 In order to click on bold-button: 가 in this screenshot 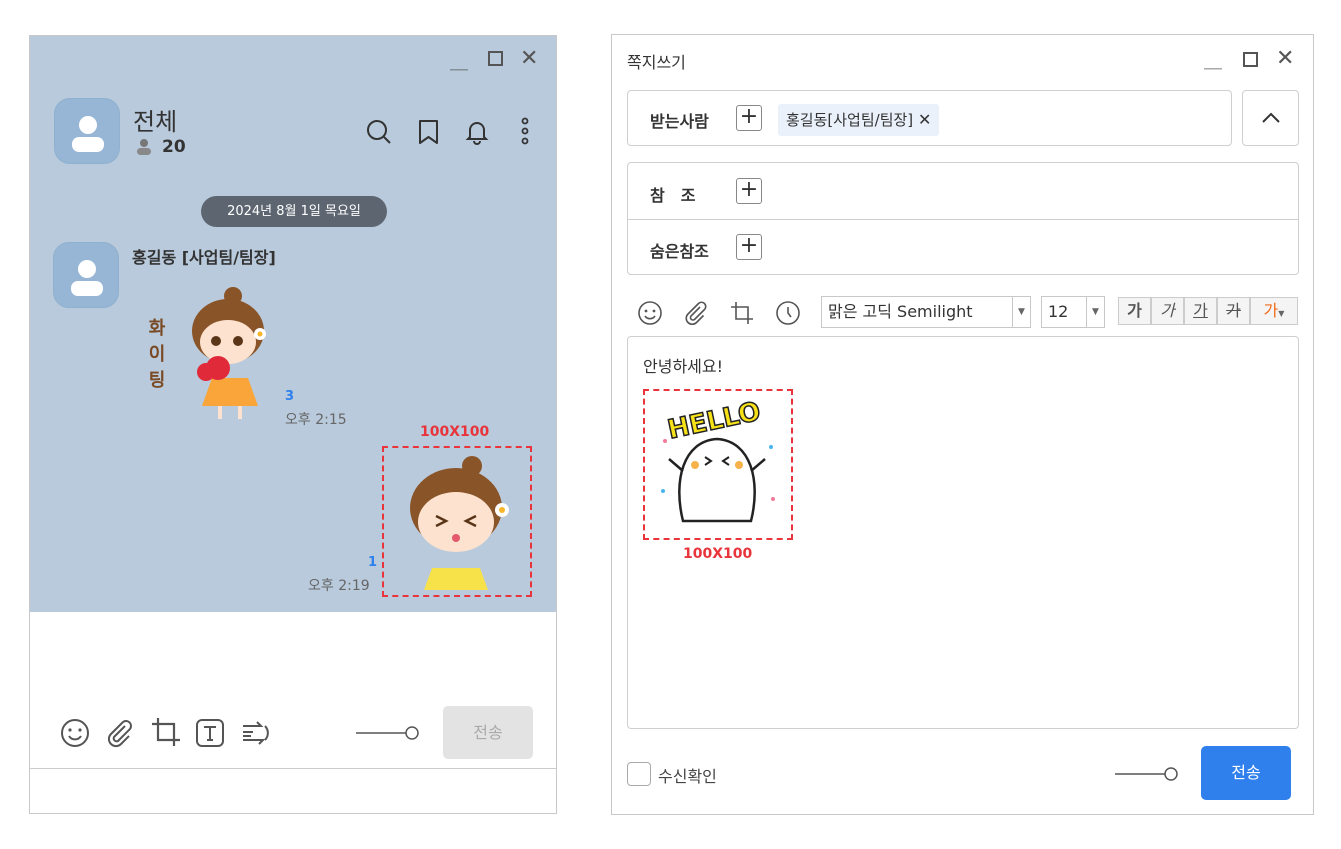, I will do `click(1134, 311)`.